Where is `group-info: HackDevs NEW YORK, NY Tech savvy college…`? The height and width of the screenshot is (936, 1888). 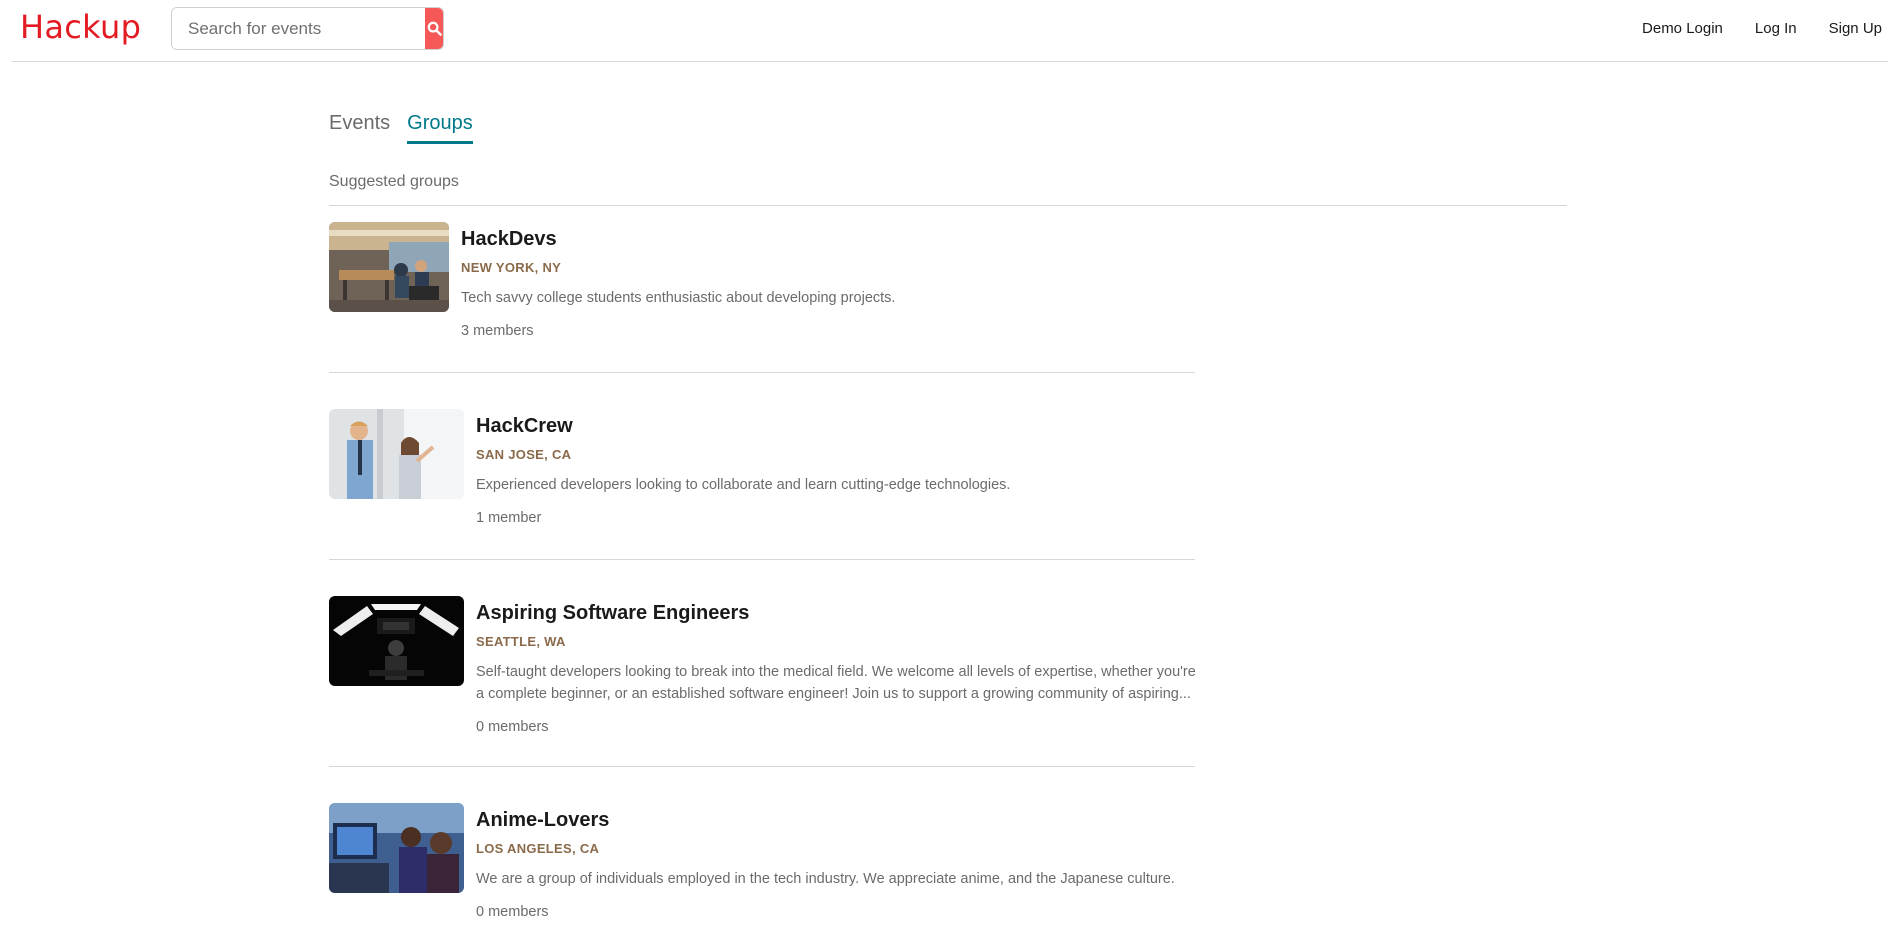
group-info: HackDevs NEW YORK, NY Tech savvy college… is located at coordinates (821, 283).